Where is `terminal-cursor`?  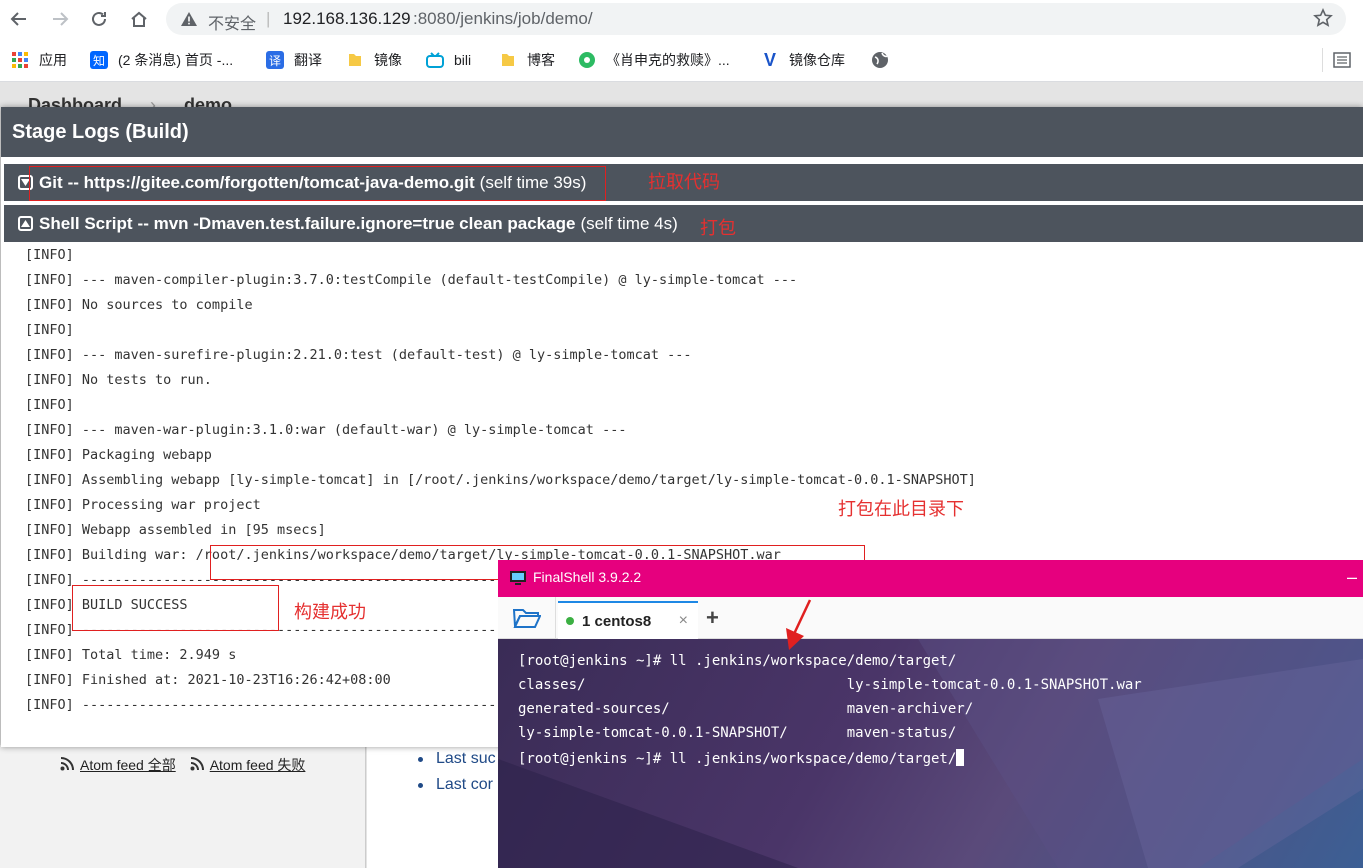 terminal-cursor is located at coordinates (960, 757).